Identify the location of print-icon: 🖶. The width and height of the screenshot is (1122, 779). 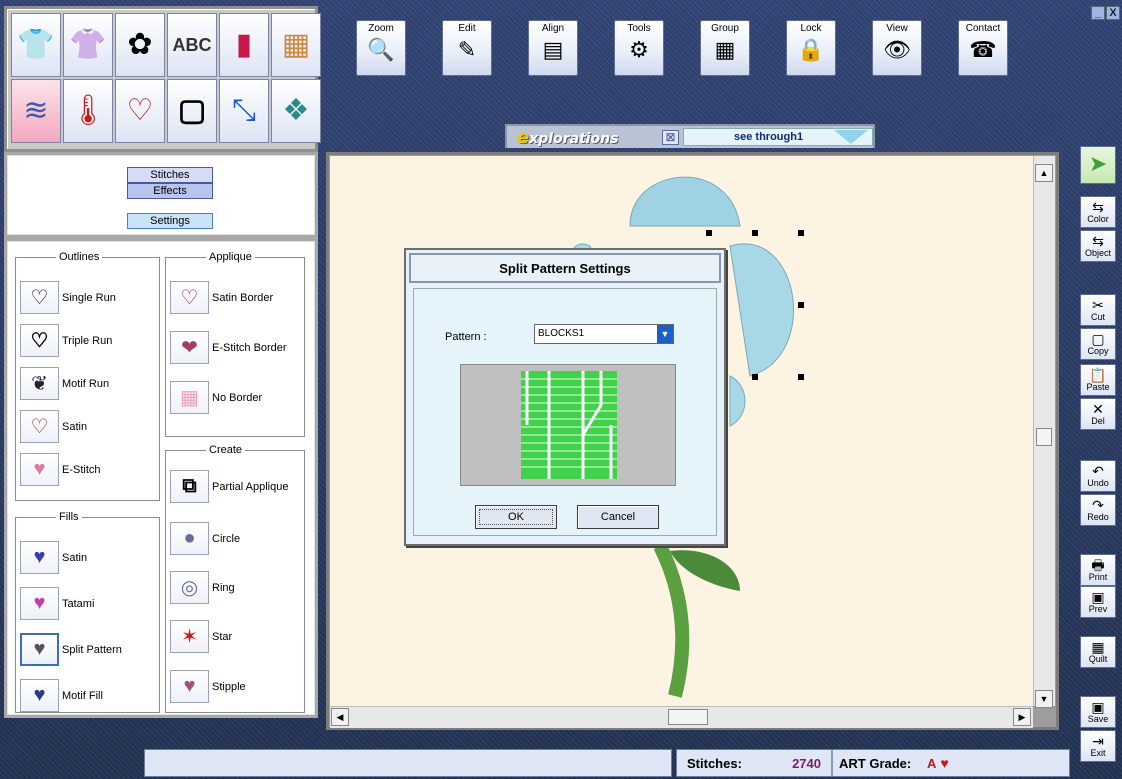
(1098, 565).